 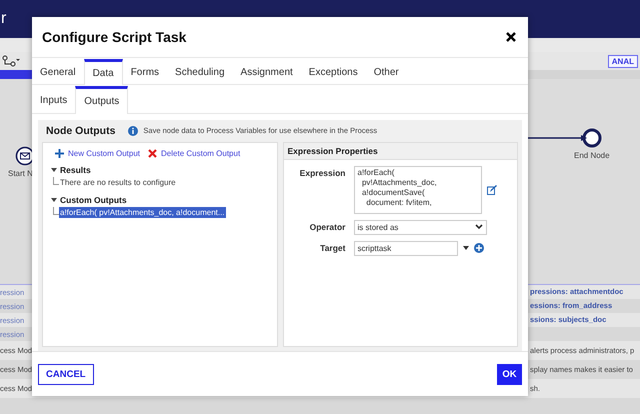 What do you see at coordinates (322, 172) in the screenshot?
I see `field-label: Expression` at bounding box center [322, 172].